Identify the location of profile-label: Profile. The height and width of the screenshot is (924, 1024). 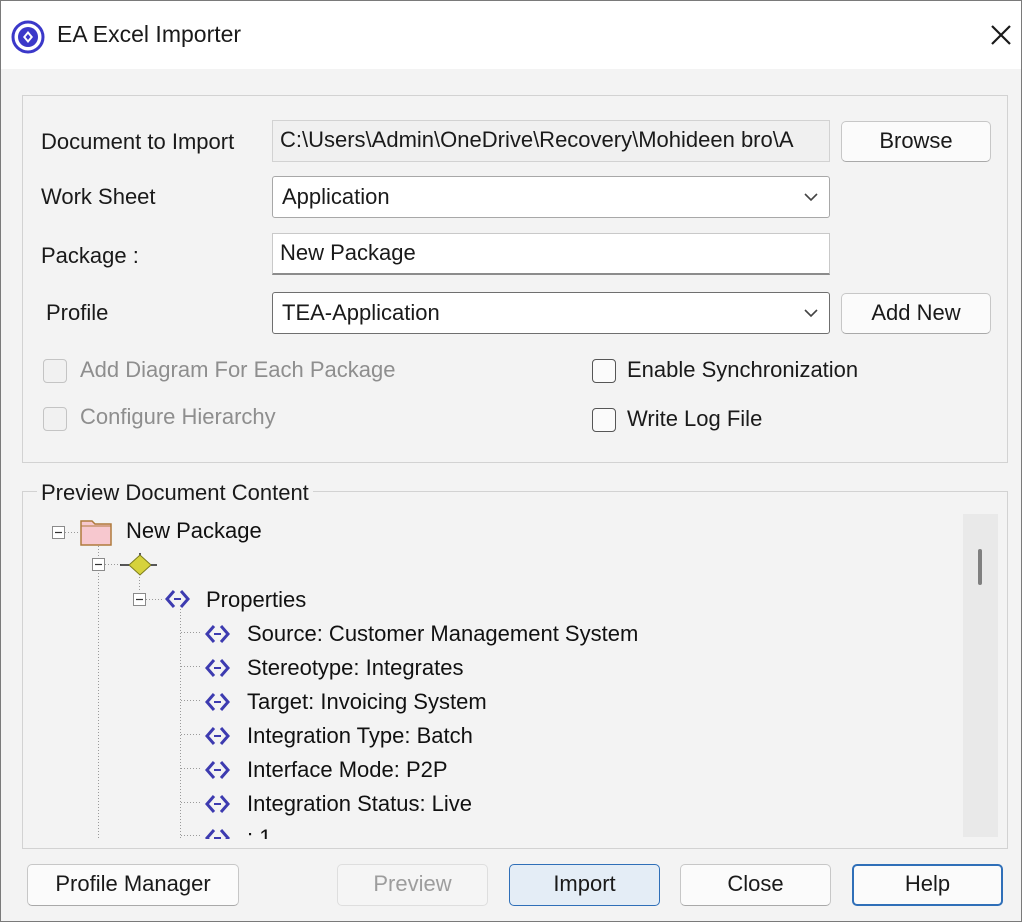
(77, 312).